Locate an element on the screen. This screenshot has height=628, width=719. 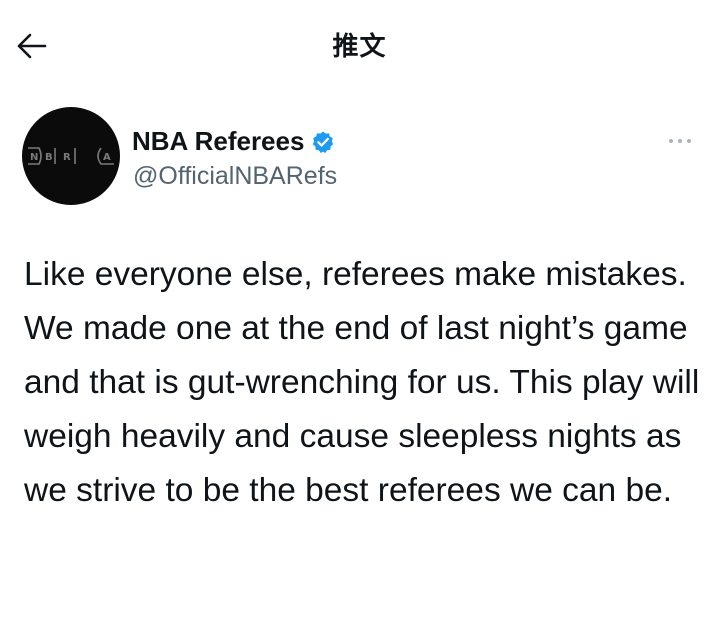
more-button is located at coordinates (680, 141).